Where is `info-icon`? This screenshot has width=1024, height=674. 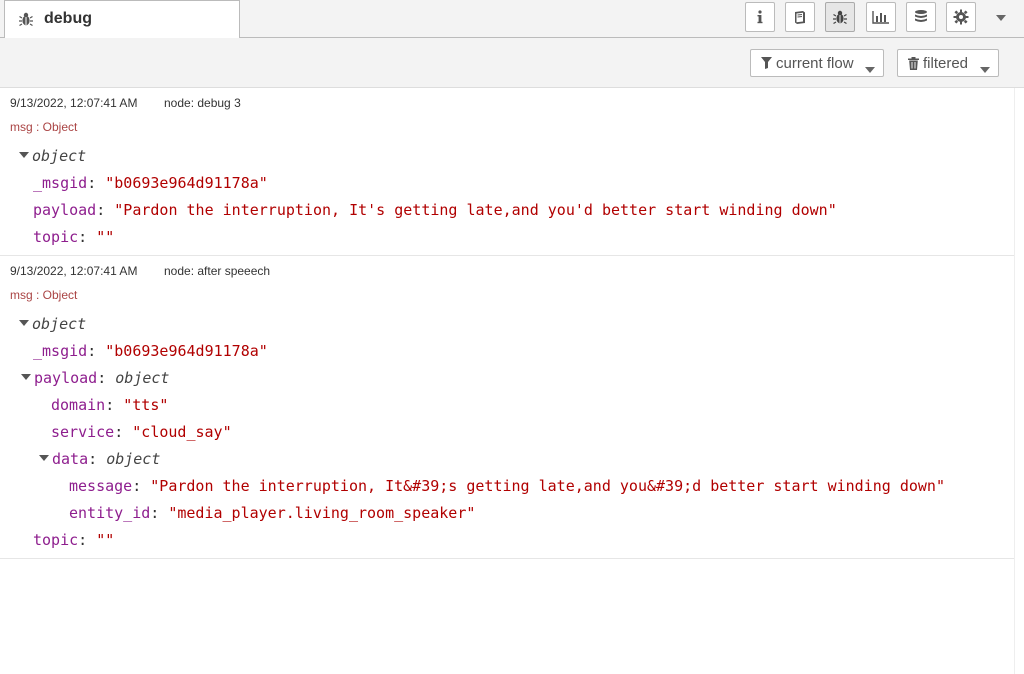
info-icon is located at coordinates (760, 17).